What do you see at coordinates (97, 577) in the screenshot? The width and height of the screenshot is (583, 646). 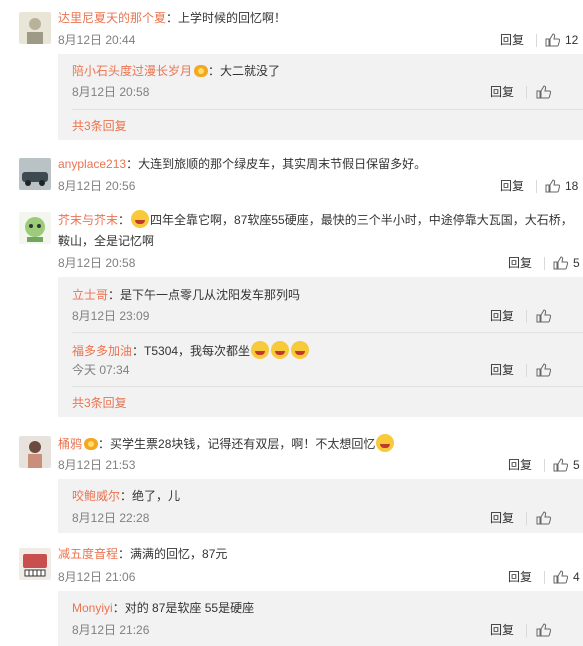 I see `timestamp: 8月12日 21:06` at bounding box center [97, 577].